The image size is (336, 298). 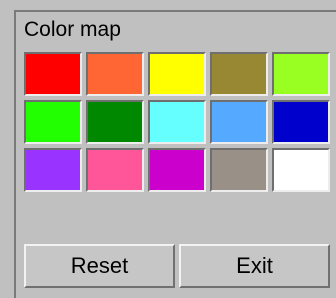 What do you see at coordinates (239, 122) in the screenshot?
I see `swatch-sky-blue` at bounding box center [239, 122].